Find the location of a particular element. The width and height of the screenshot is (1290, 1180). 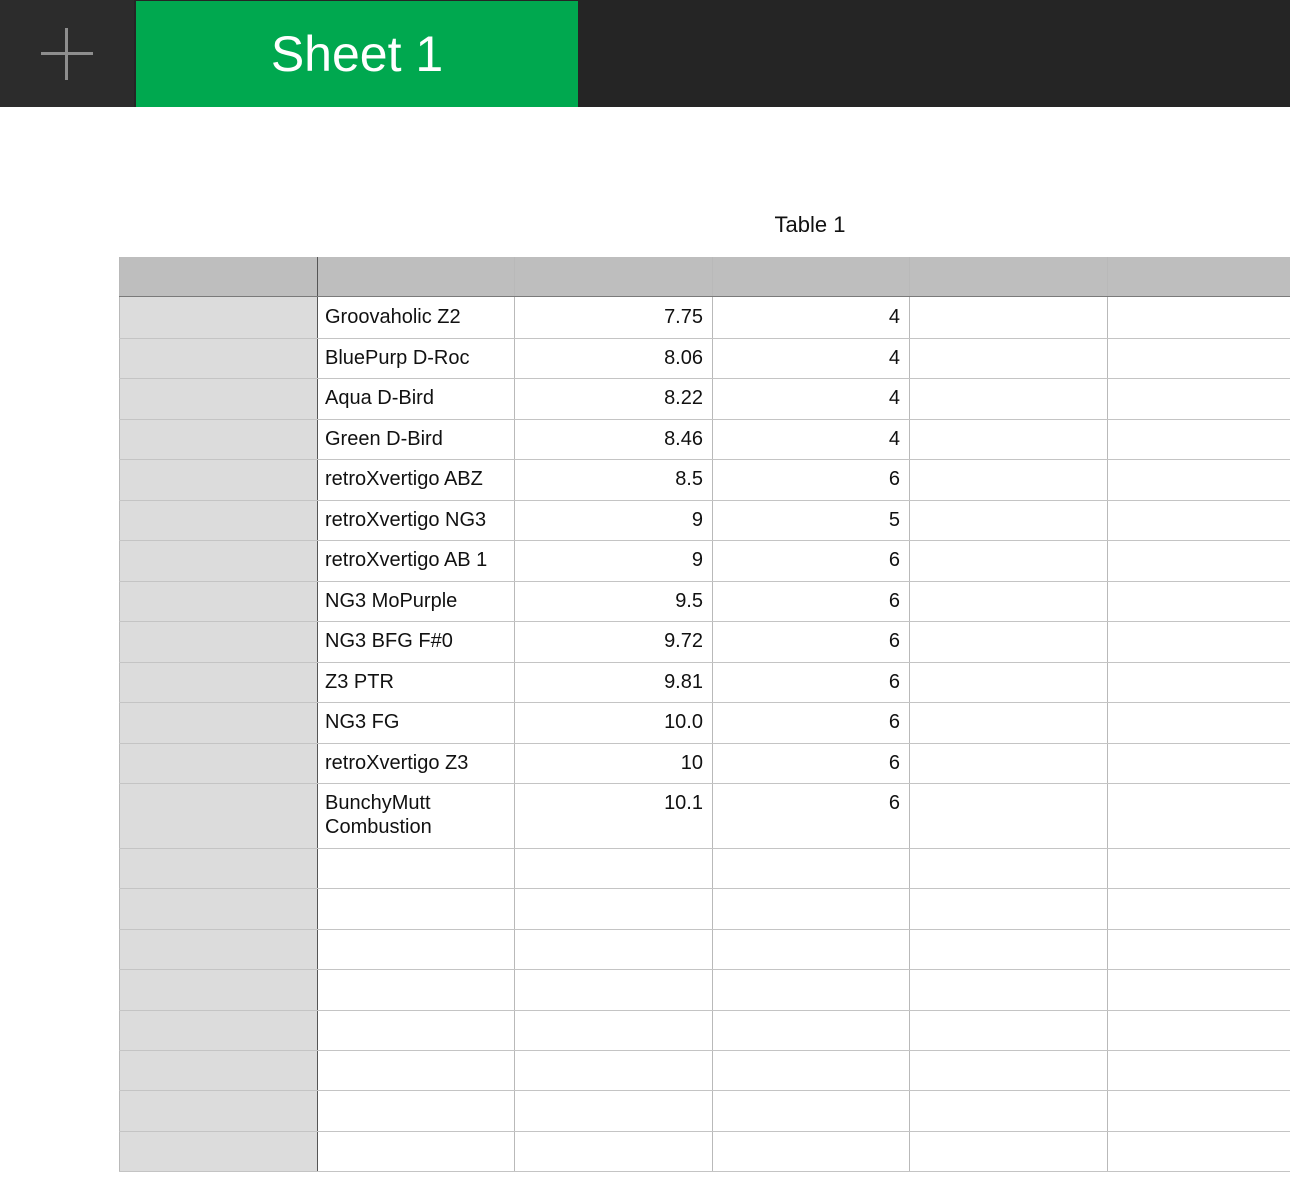

cell-value: 10.1 is located at coordinates (613, 815).